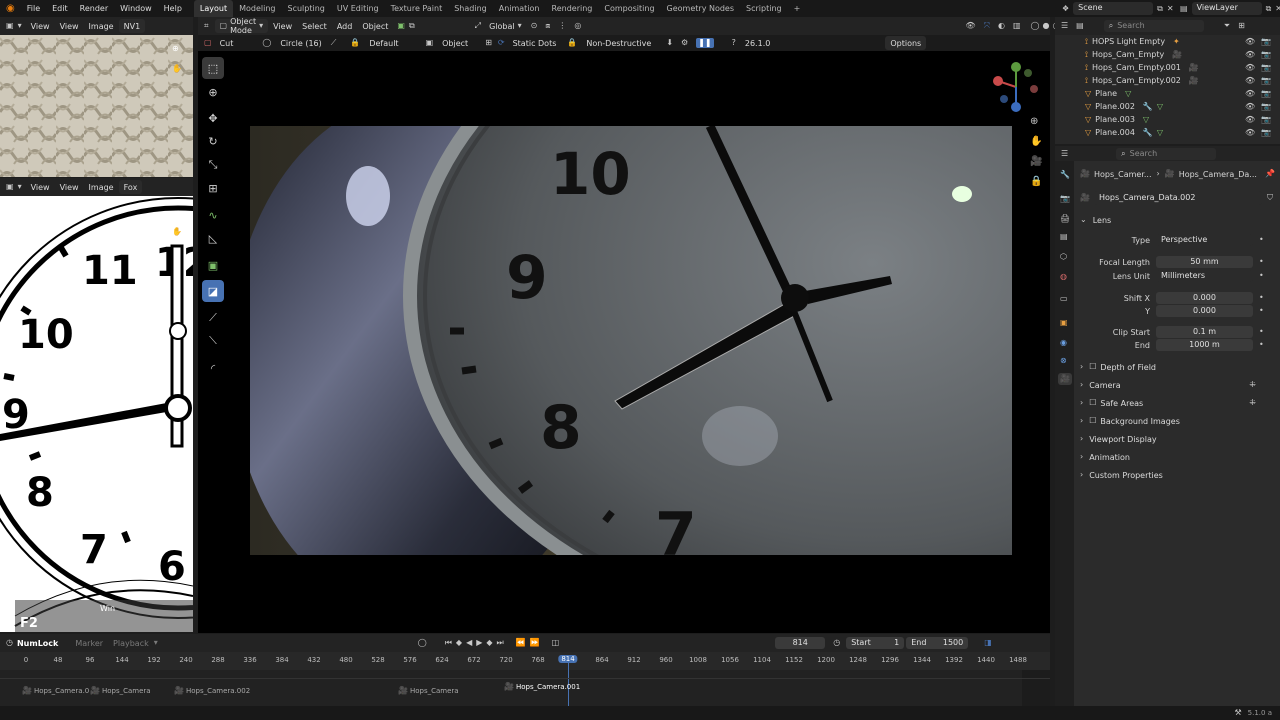 Image resolution: width=1280 pixels, height=720 pixels. I want to click on scale-tool: ⤡, so click(213, 165).